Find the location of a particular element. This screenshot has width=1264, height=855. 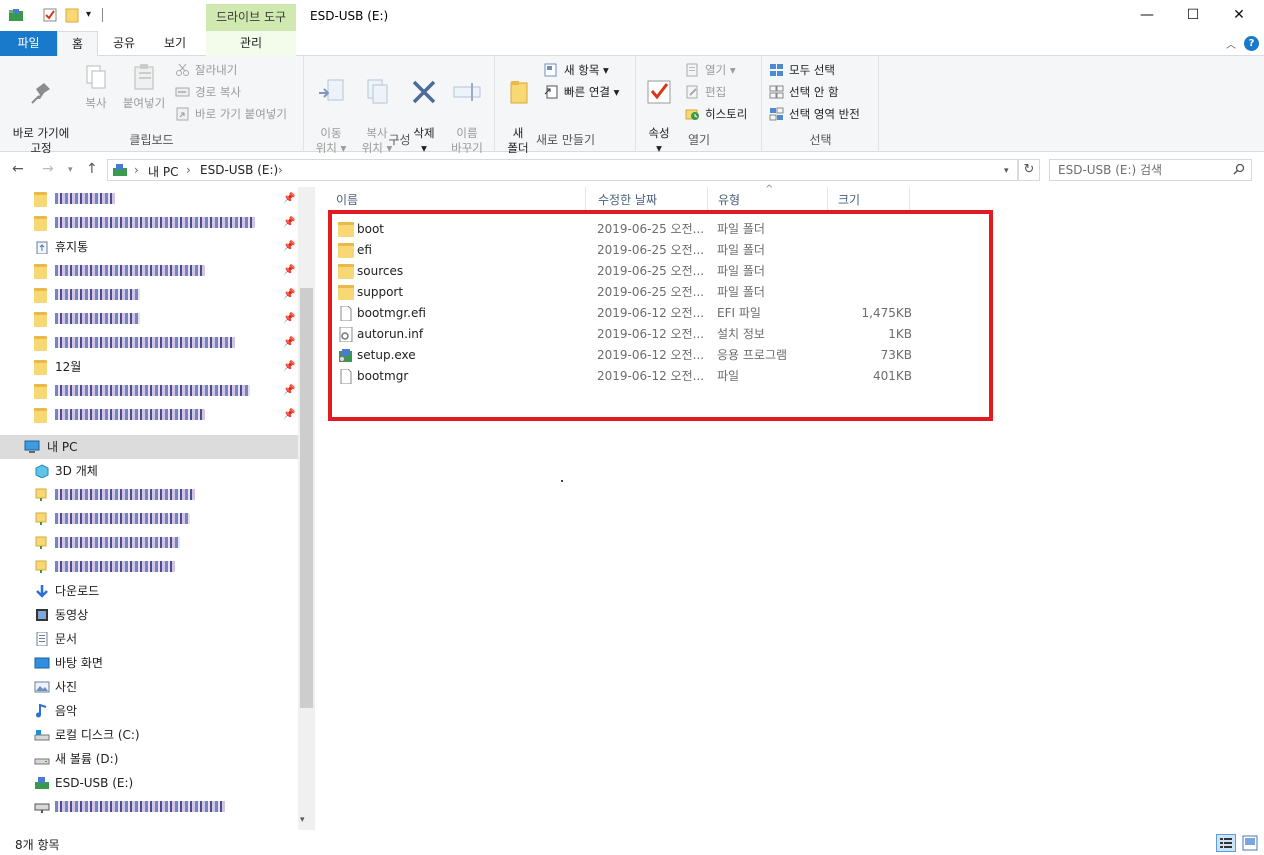

nav-scrollbar-thumb is located at coordinates (306, 498).